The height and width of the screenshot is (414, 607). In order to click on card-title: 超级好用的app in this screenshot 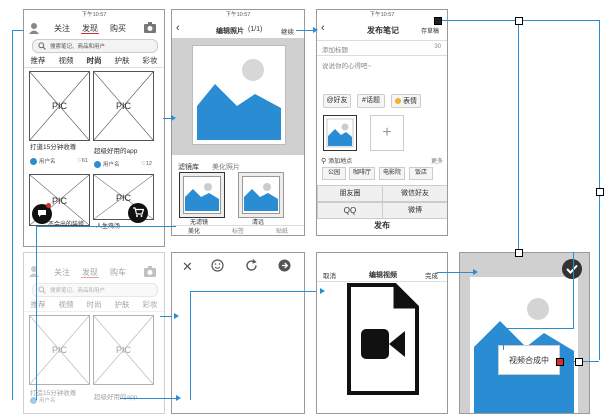, I will do `click(115, 150)`.